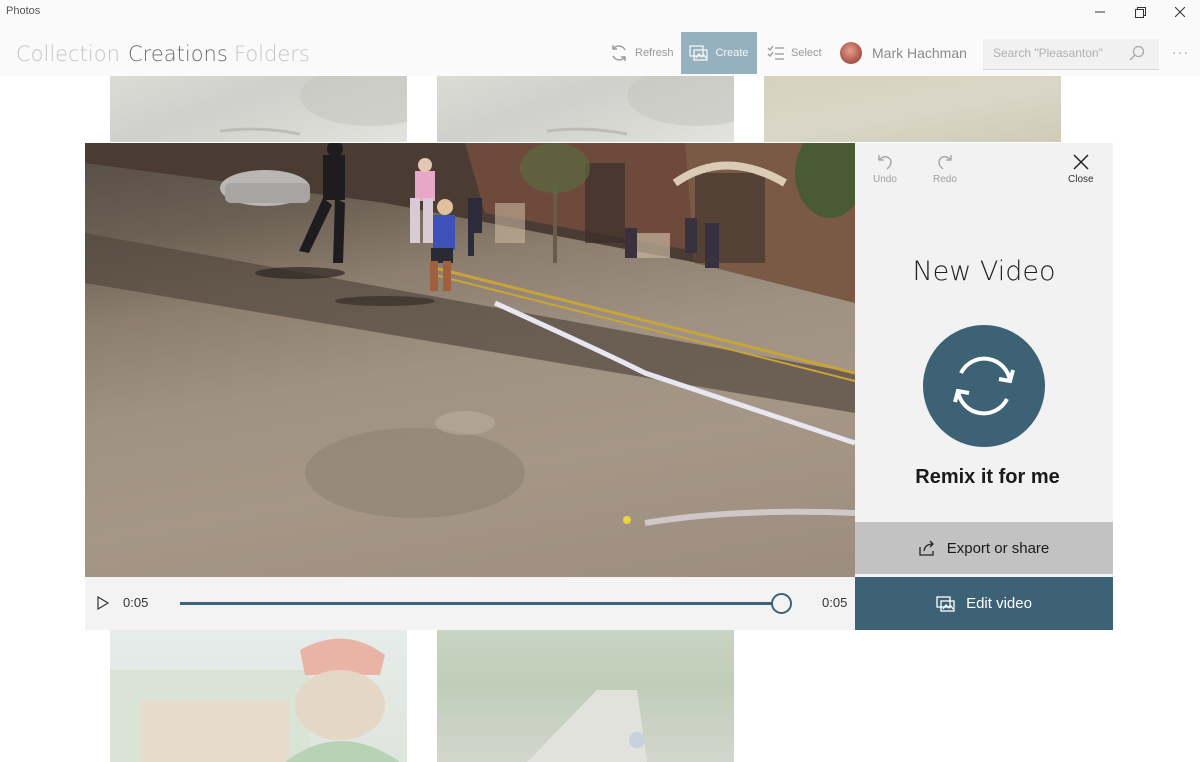 This screenshot has height=762, width=1200. What do you see at coordinates (945, 603) in the screenshot?
I see `edit-video-icon` at bounding box center [945, 603].